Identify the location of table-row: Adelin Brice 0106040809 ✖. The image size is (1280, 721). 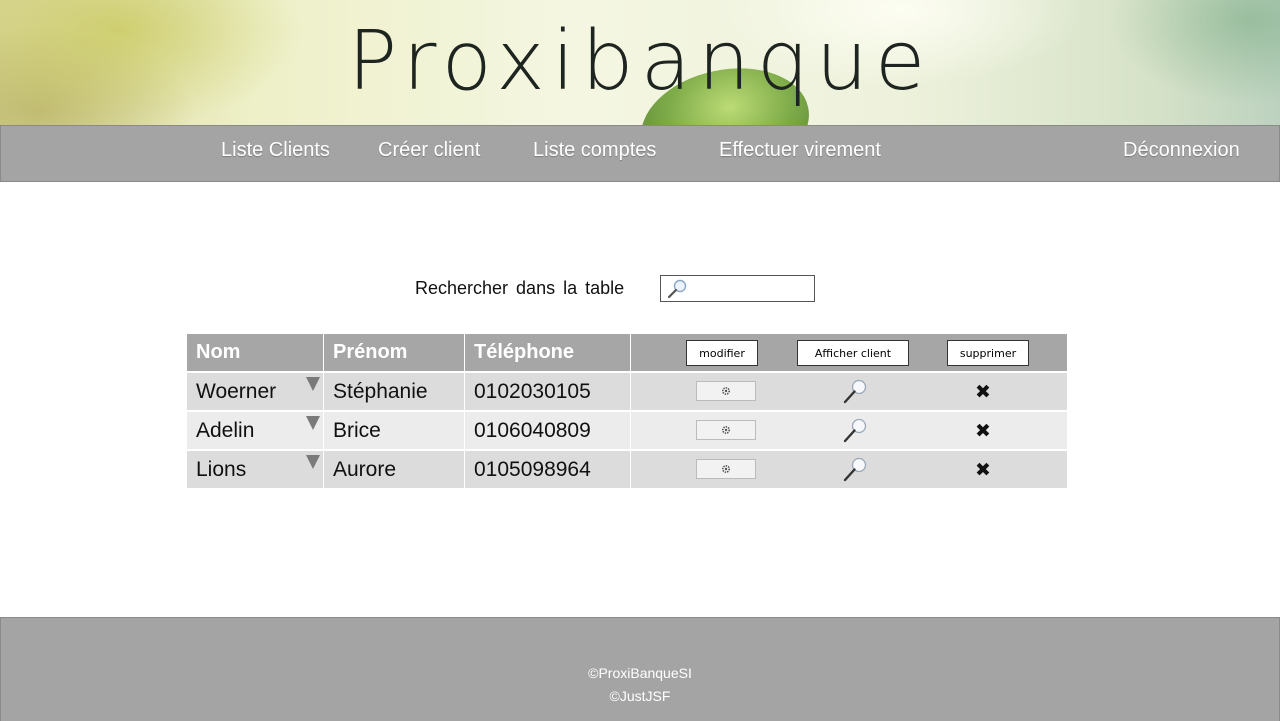
(627, 430).